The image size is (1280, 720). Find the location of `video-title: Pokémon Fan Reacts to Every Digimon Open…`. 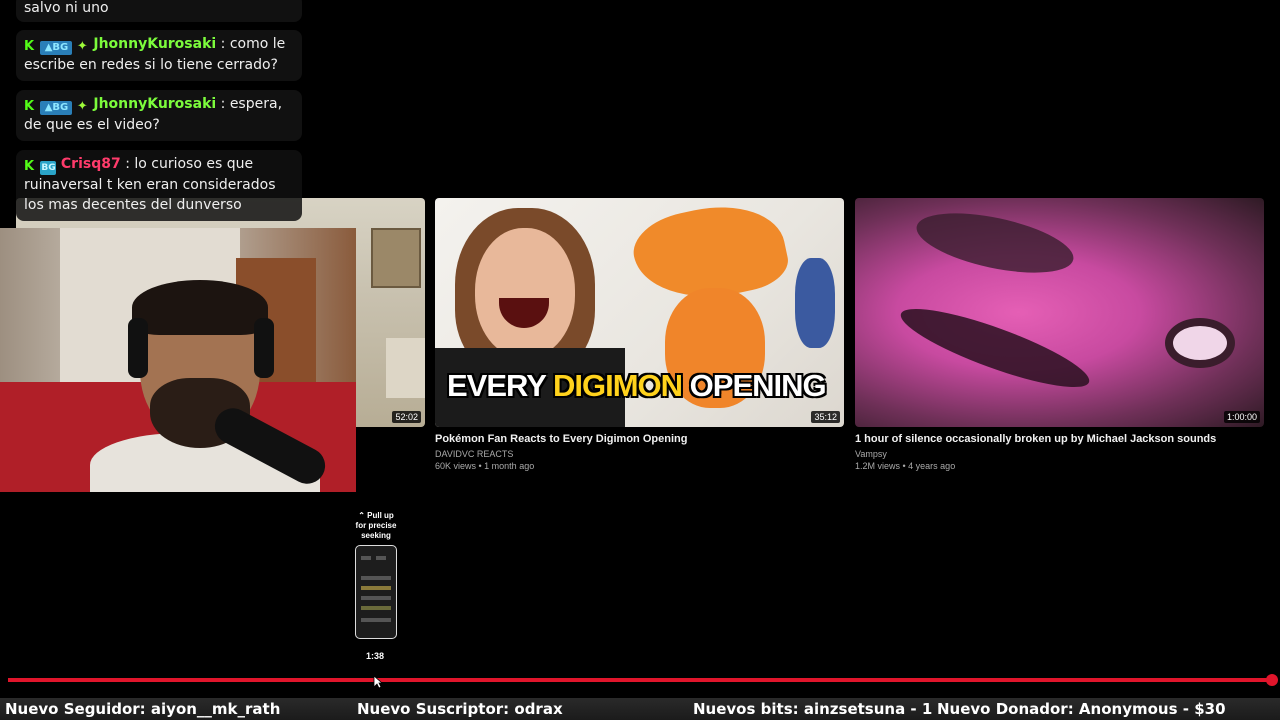

video-title: Pokémon Fan Reacts to Every Digimon Open… is located at coordinates (639, 439).